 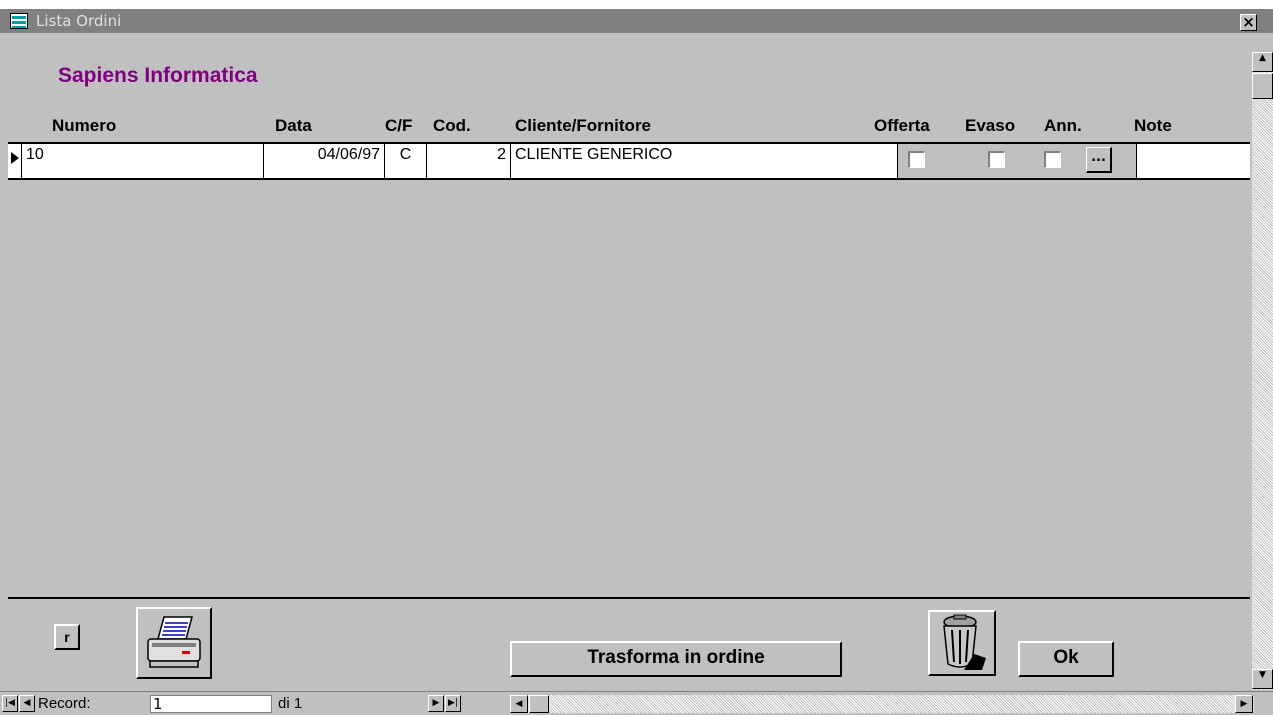 I want to click on header-cf: C/F, so click(x=399, y=125).